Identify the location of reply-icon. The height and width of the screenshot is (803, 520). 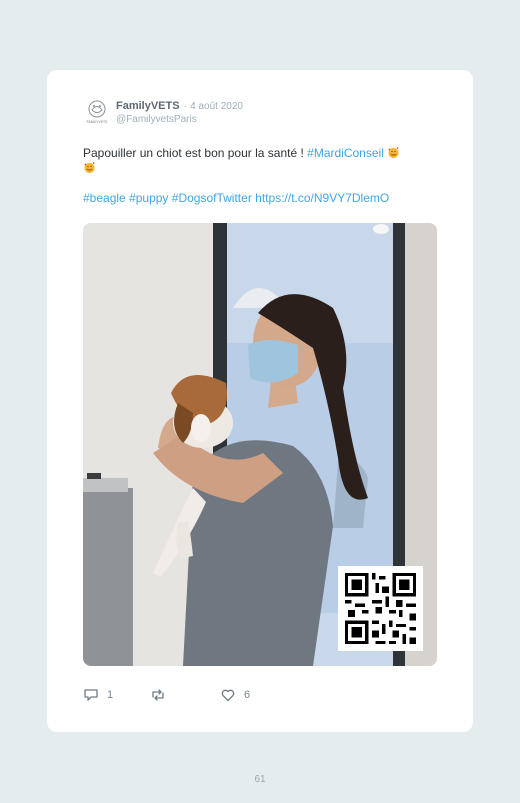
(91, 695).